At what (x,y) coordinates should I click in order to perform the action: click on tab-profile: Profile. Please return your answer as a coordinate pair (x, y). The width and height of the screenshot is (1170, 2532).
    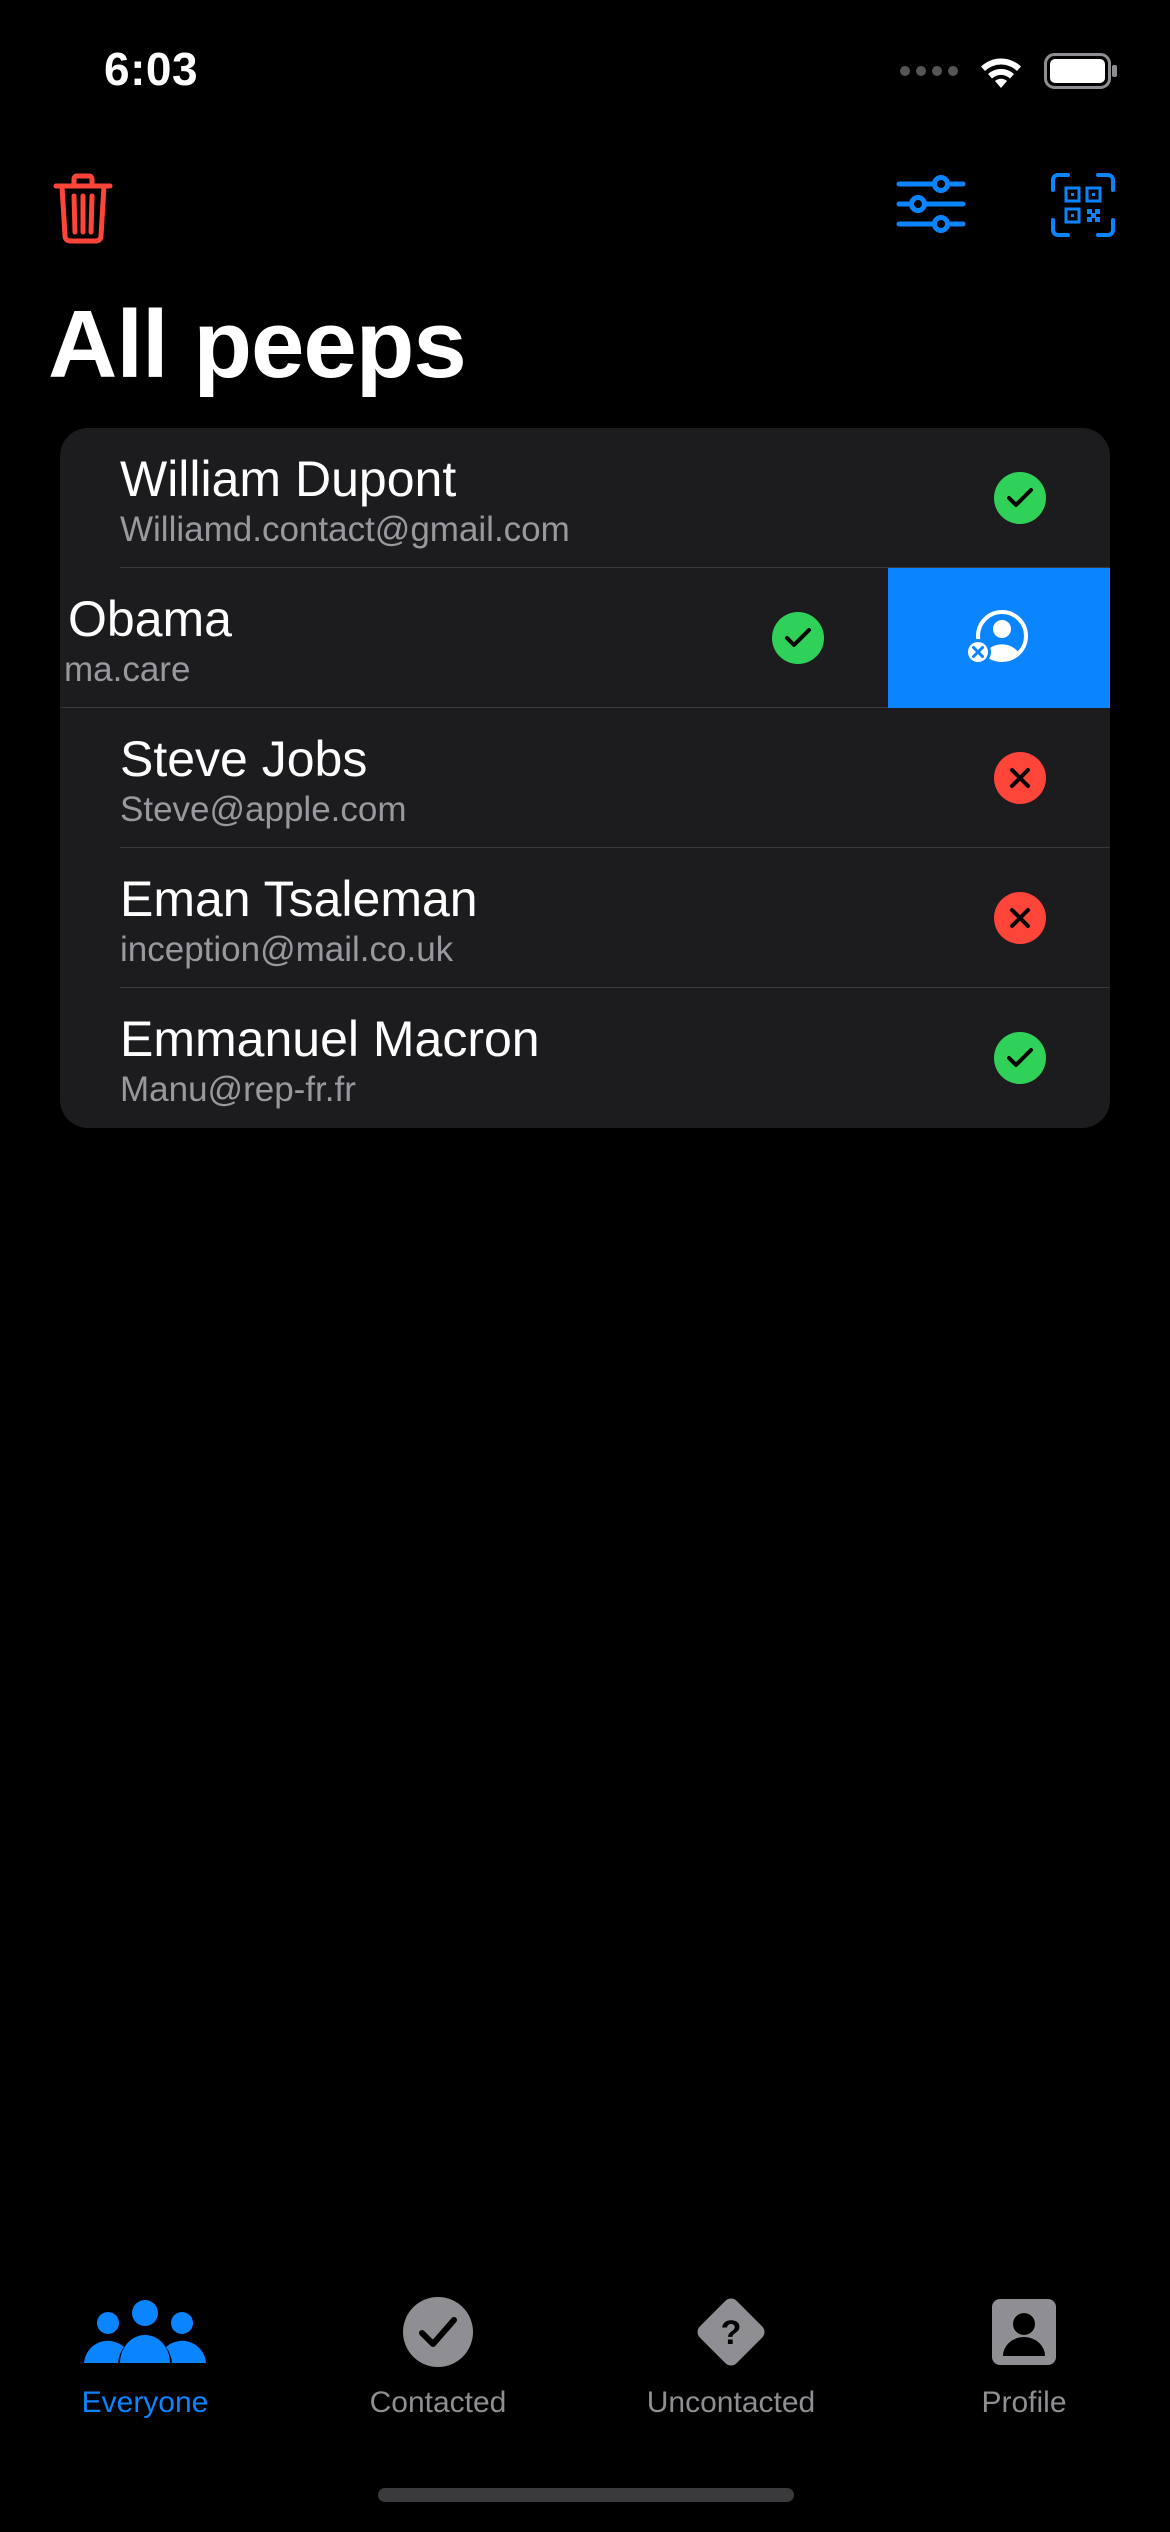
    Looking at the image, I should click on (1024, 2355).